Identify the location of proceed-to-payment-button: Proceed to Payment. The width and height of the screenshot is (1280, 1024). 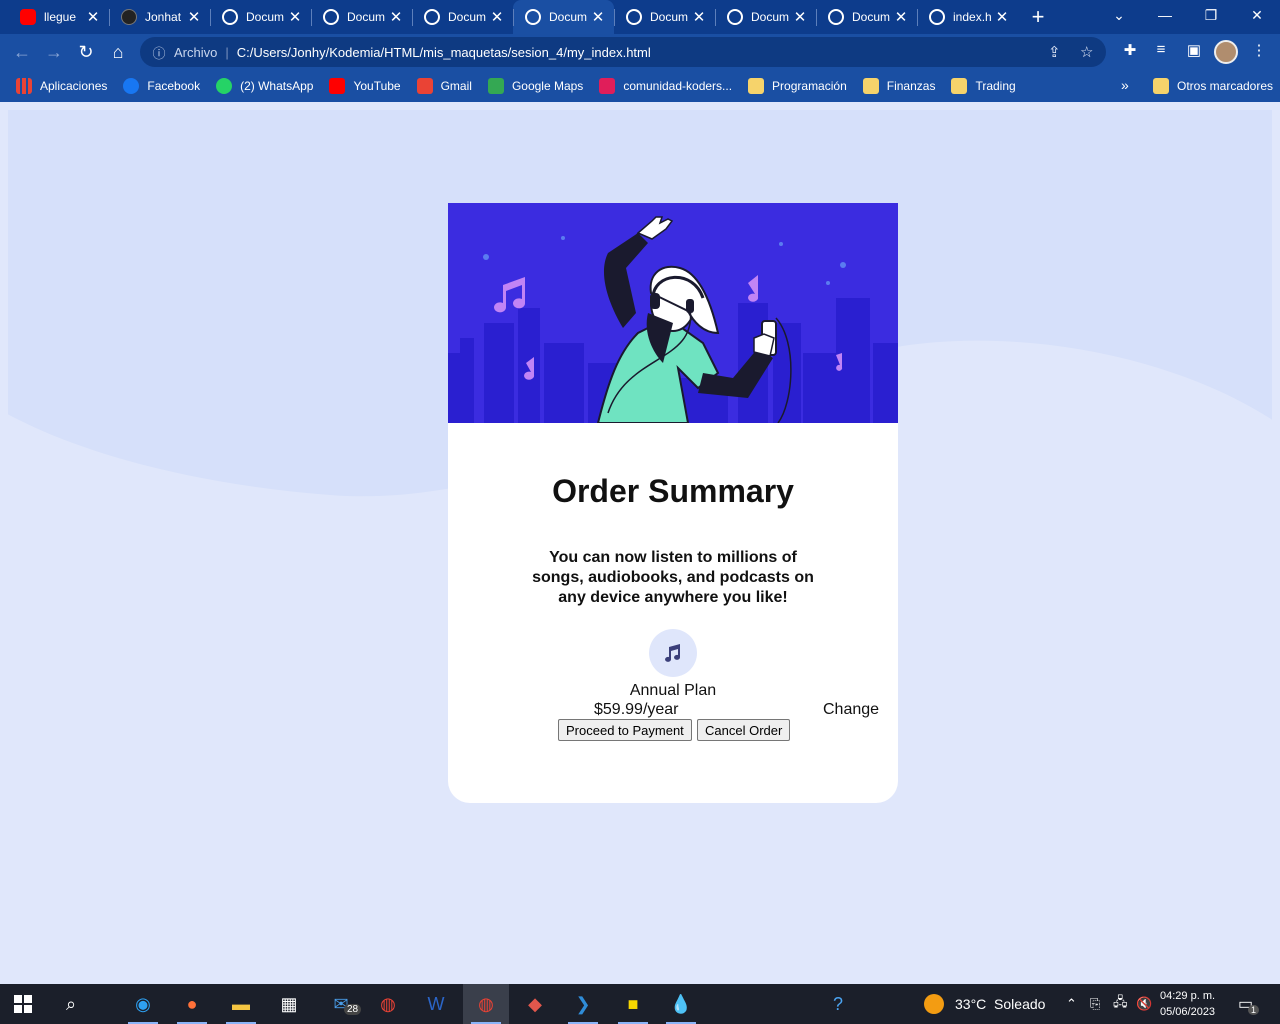
(625, 730).